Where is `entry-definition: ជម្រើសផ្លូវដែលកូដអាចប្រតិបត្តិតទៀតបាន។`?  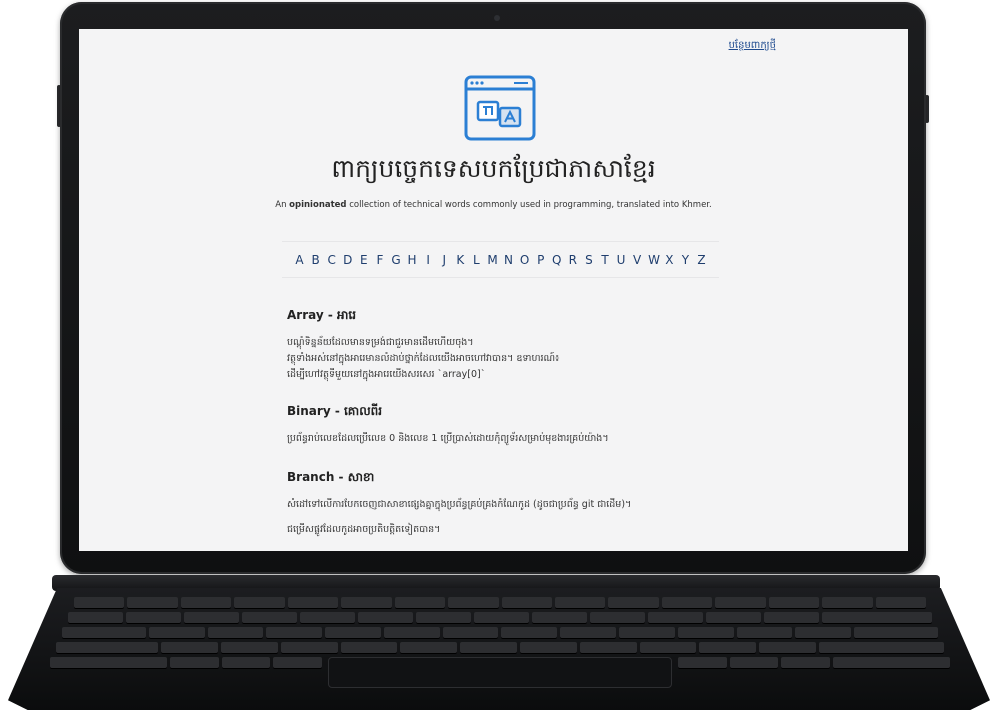
entry-definition: ជម្រើសផ្លូវដែលកូដអាចប្រតិបត្តិតទៀតបាន។ is located at coordinates (364, 529).